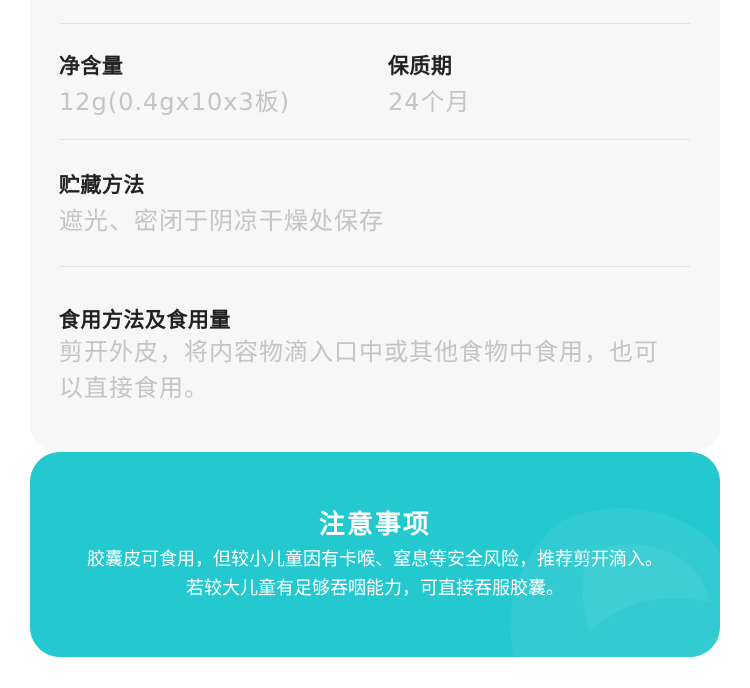  Describe the element at coordinates (374, 525) in the screenshot. I see `notice-title: 注意事项` at that location.